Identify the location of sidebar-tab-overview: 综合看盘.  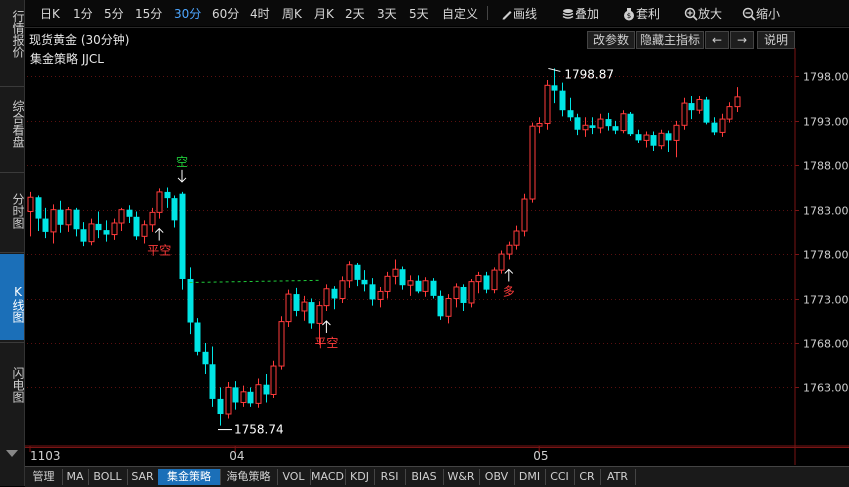
(12, 124).